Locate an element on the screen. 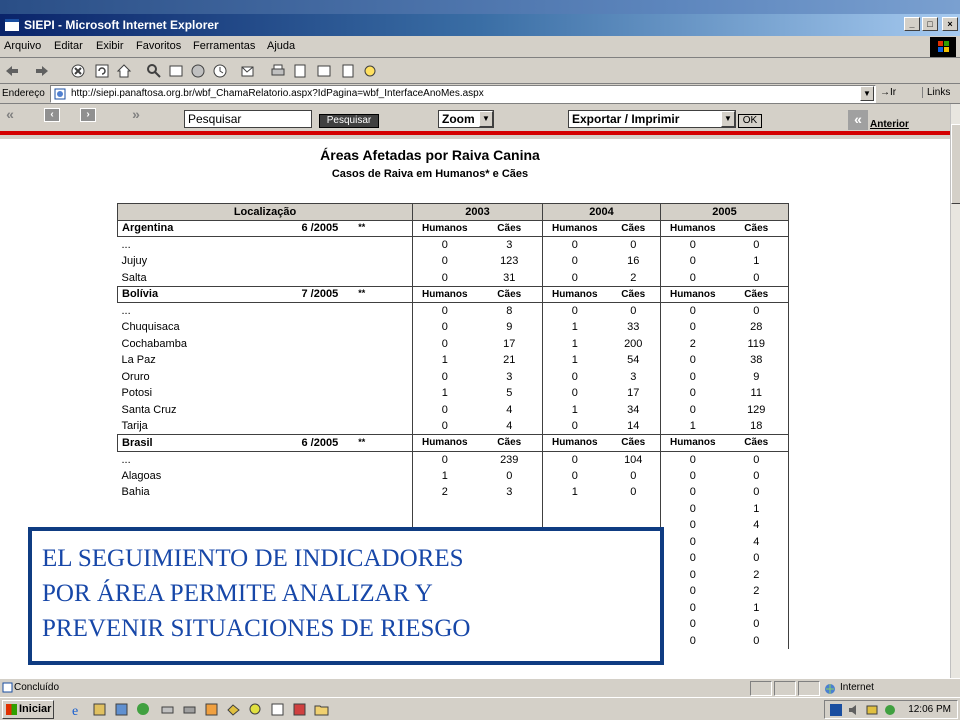 Image resolution: width=960 pixels, height=720 pixels. close-button: × is located at coordinates (950, 24).